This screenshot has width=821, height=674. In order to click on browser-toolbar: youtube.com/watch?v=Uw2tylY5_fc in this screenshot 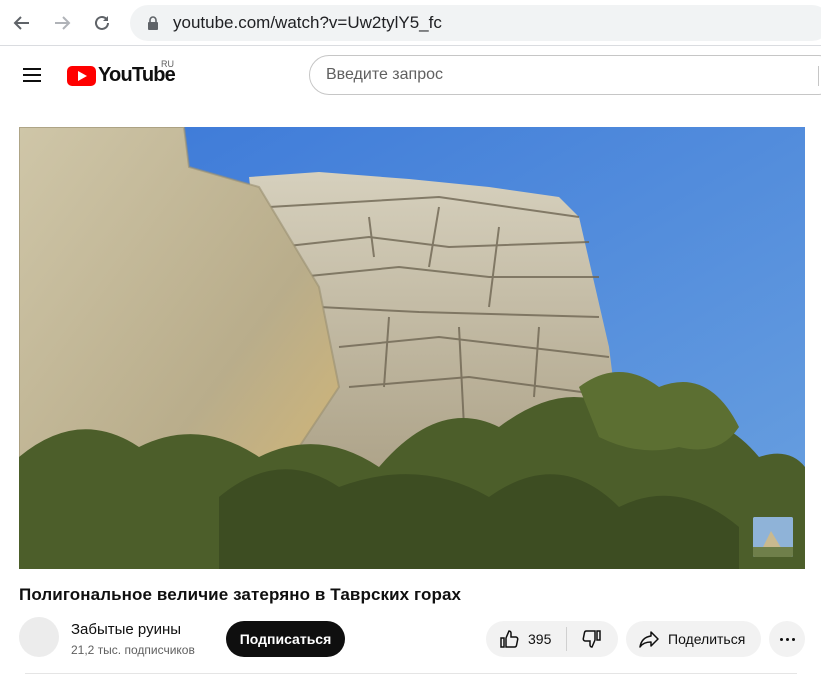, I will do `click(410, 23)`.